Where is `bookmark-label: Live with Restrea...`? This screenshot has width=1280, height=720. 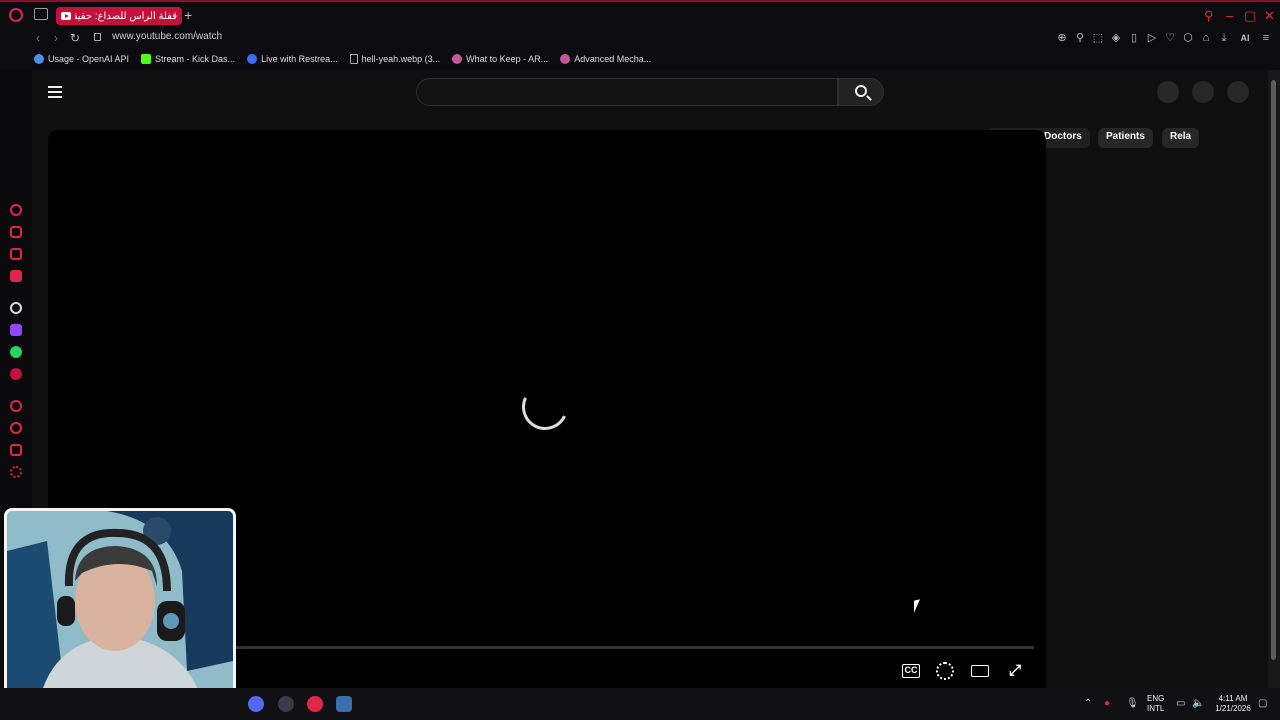 bookmark-label: Live with Restrea... is located at coordinates (299, 59).